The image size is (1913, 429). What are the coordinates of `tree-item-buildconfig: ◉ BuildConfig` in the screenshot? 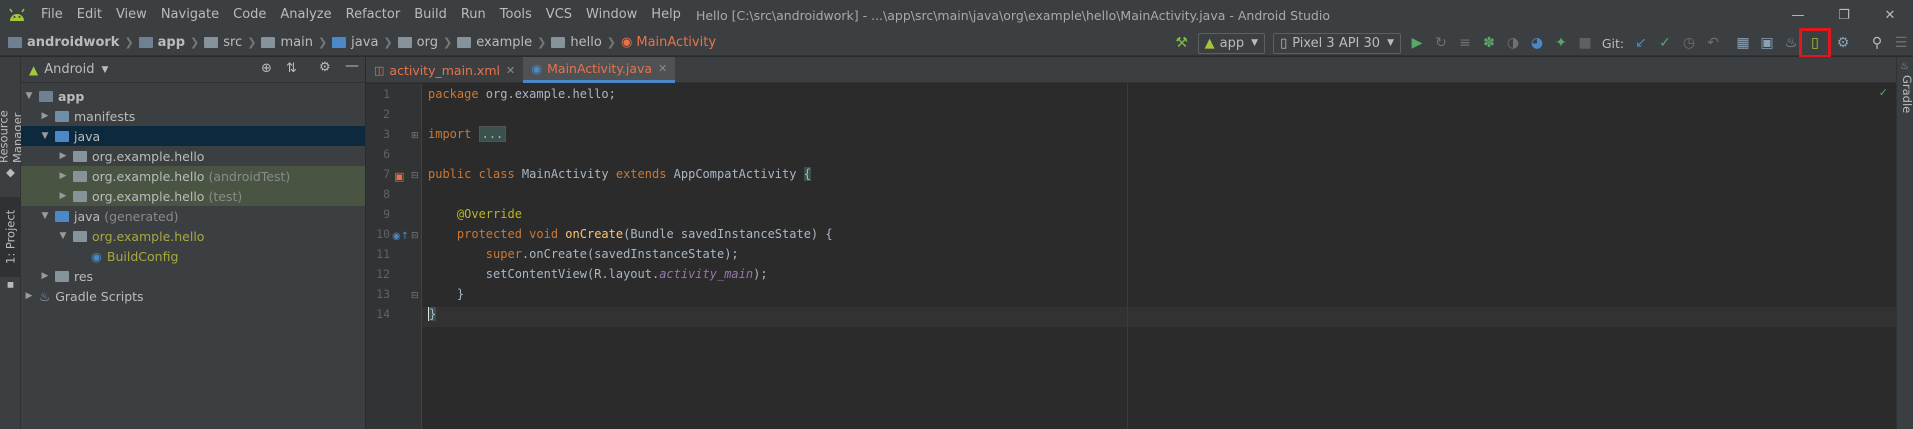 It's located at (193, 256).